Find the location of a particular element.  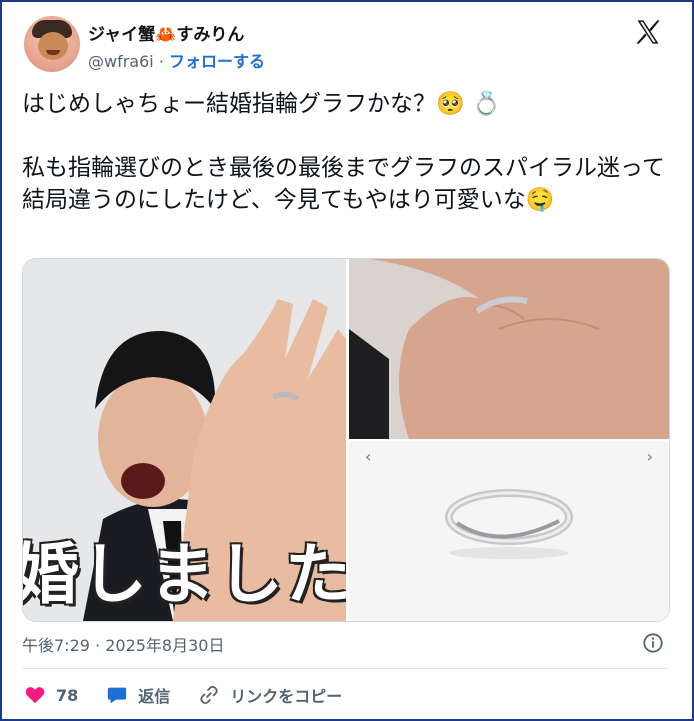

like-count: 78 is located at coordinates (67, 695).